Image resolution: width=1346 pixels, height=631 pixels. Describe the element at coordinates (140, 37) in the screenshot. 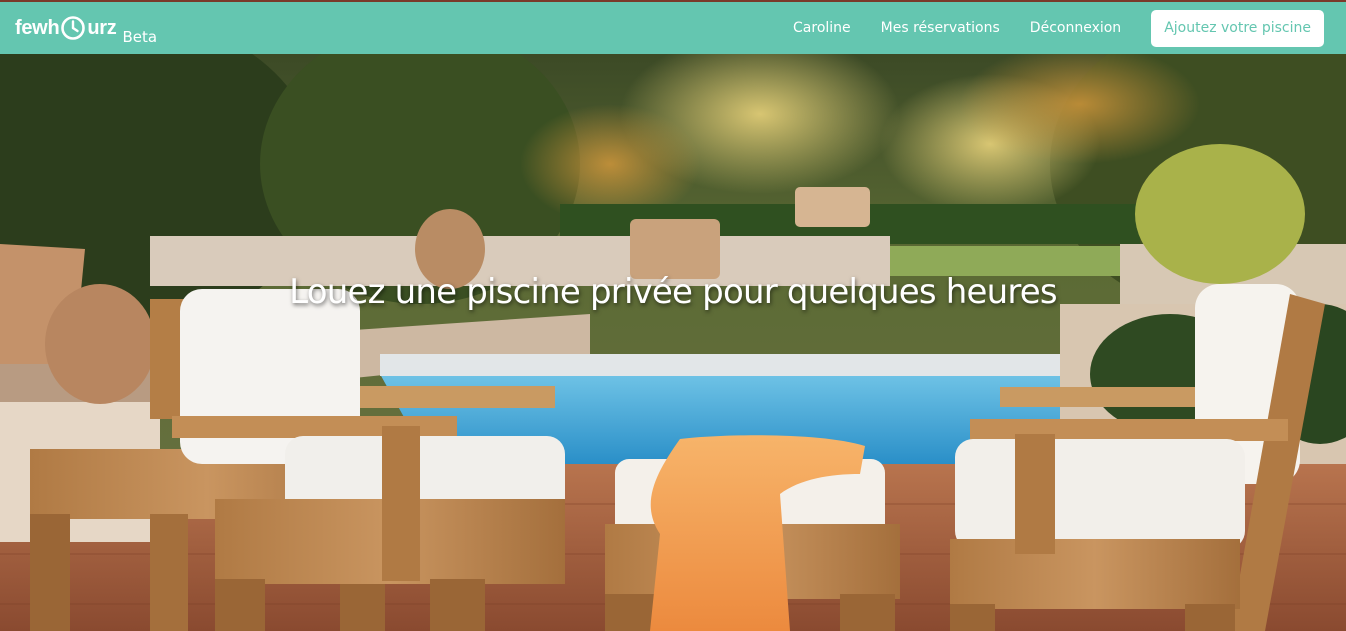

I see `beta-badge: Beta` at that location.